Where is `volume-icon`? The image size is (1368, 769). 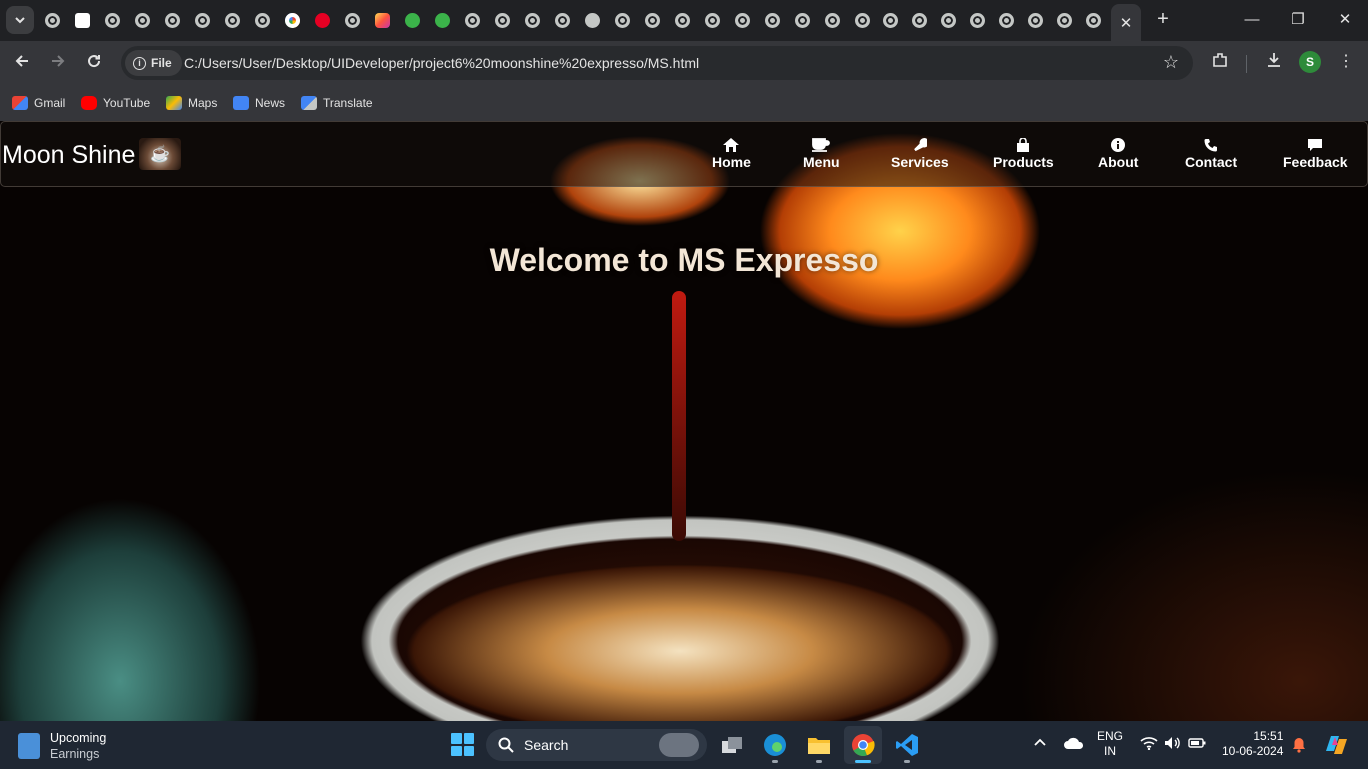 volume-icon is located at coordinates (1173, 745).